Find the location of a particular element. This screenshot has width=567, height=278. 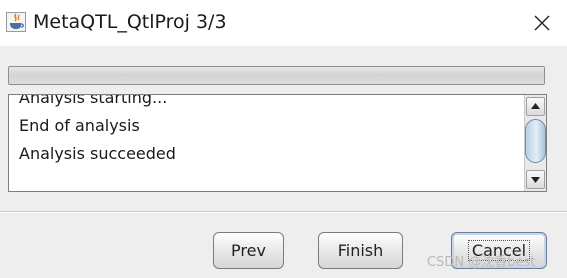

separator is located at coordinates (283, 212).